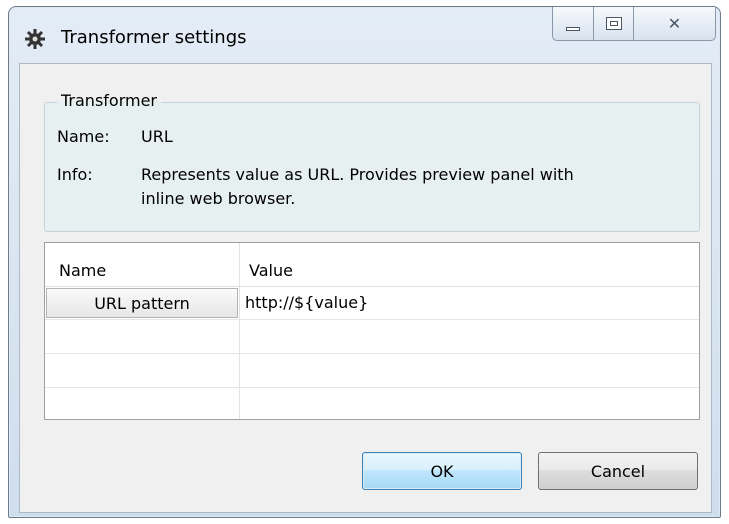  What do you see at coordinates (83, 136) in the screenshot?
I see `name-label: Name:` at bounding box center [83, 136].